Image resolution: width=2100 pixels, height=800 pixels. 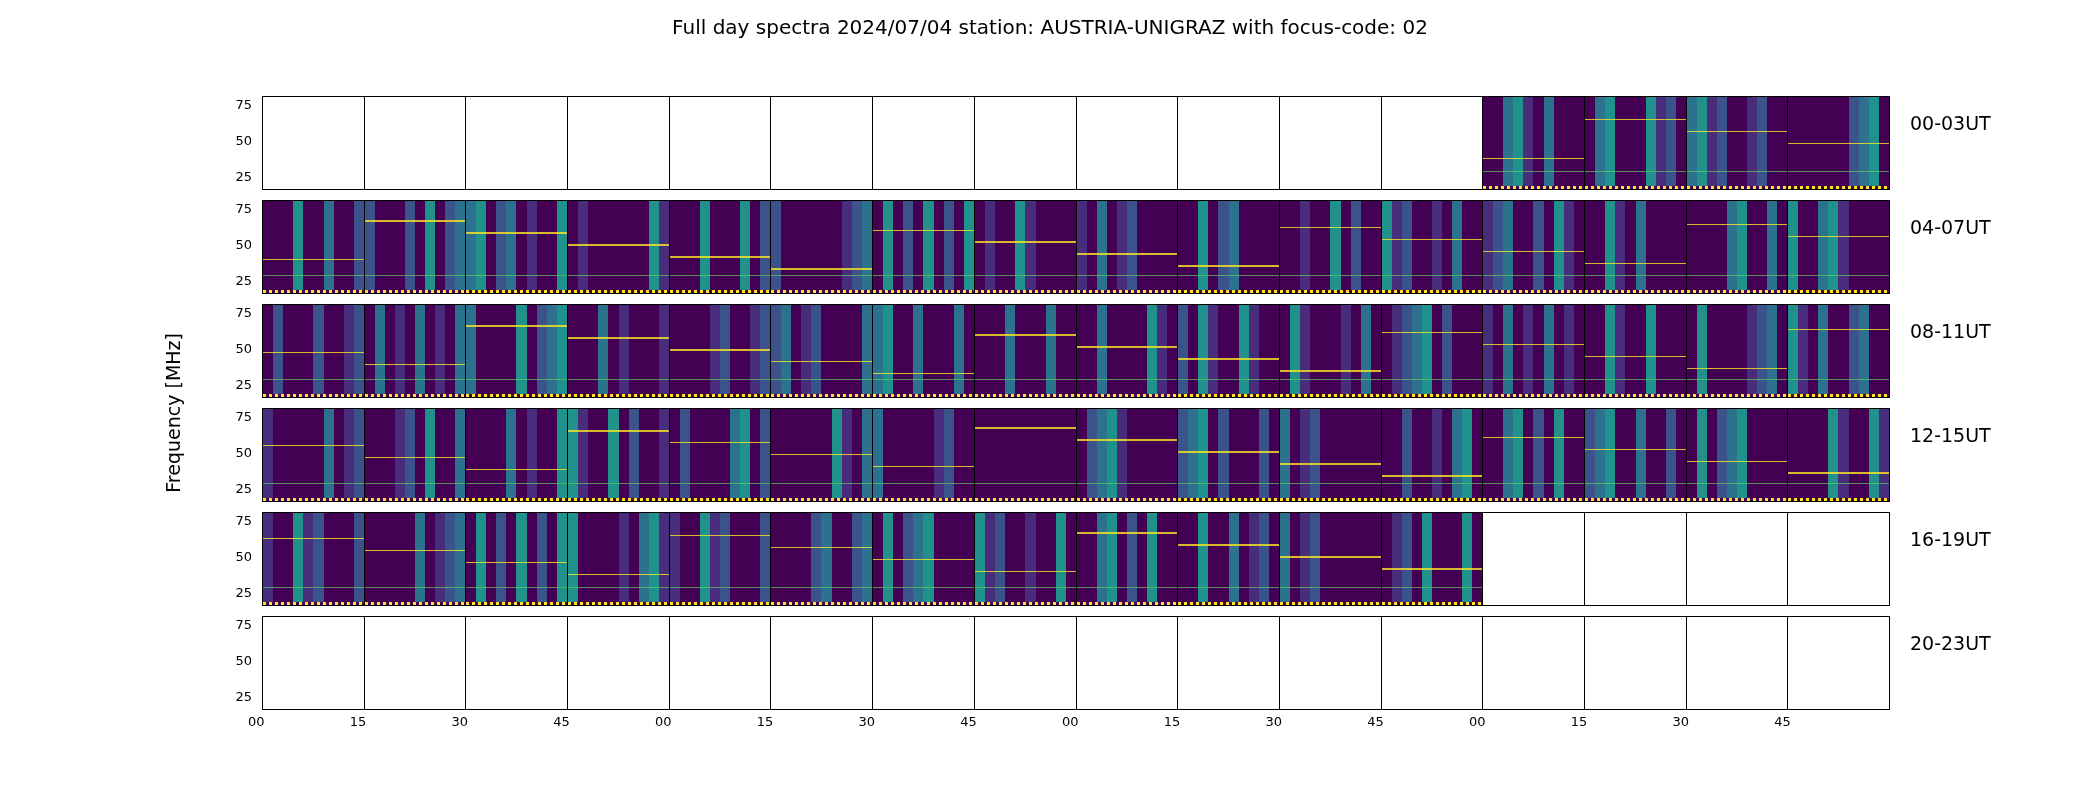 What do you see at coordinates (1950, 123) in the screenshot?
I see `row-label: 00-03UT` at bounding box center [1950, 123].